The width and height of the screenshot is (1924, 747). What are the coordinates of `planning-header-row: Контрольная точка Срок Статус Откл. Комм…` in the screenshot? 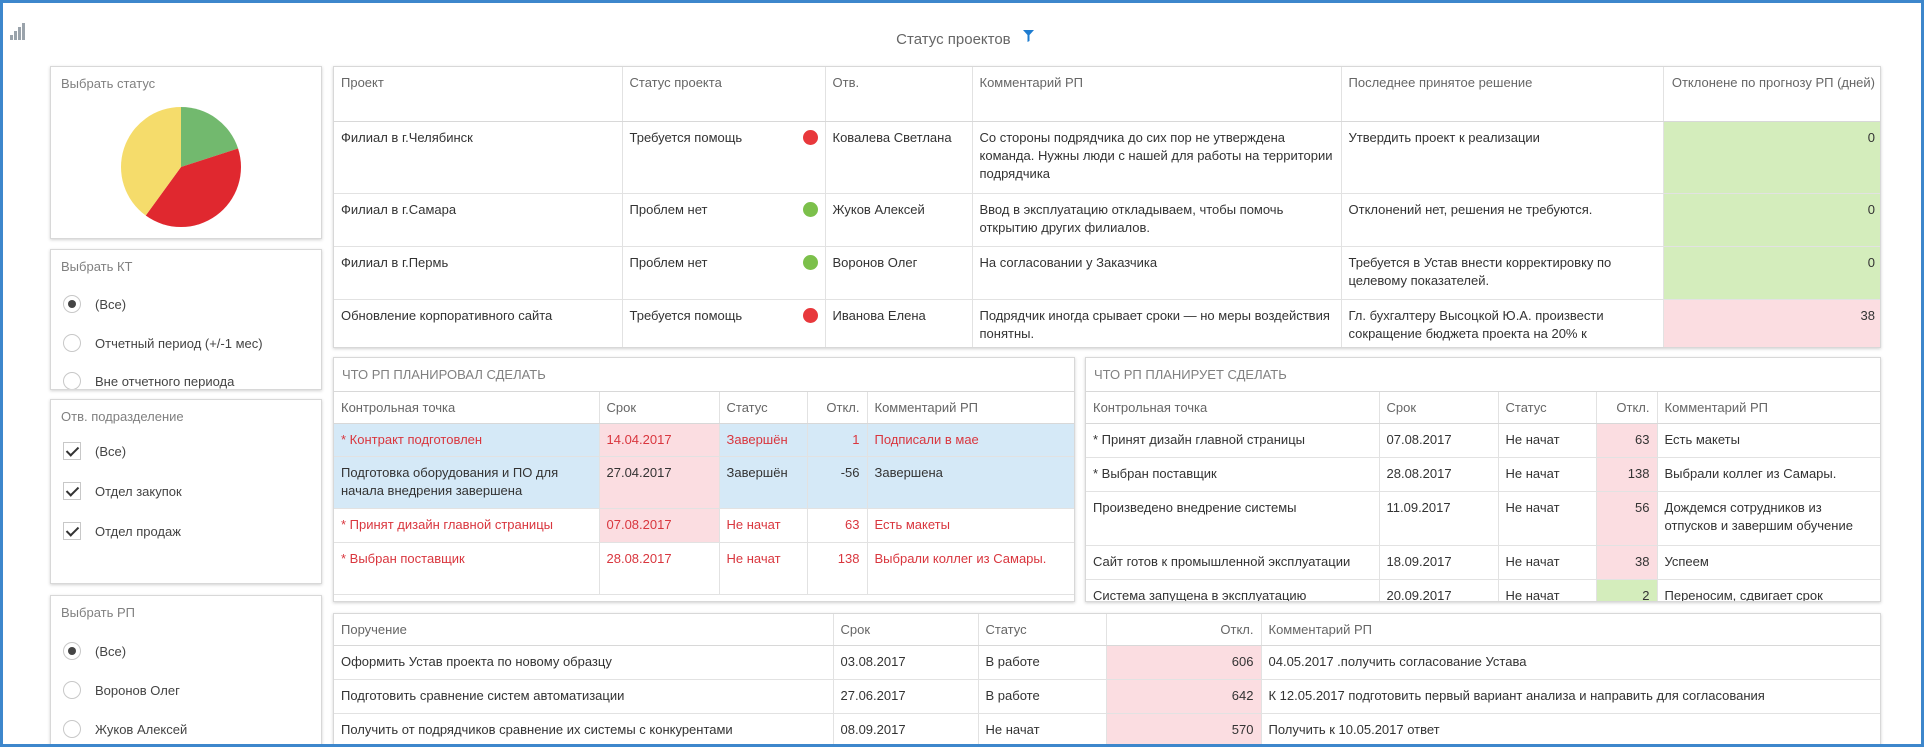 It's located at (1483, 408).